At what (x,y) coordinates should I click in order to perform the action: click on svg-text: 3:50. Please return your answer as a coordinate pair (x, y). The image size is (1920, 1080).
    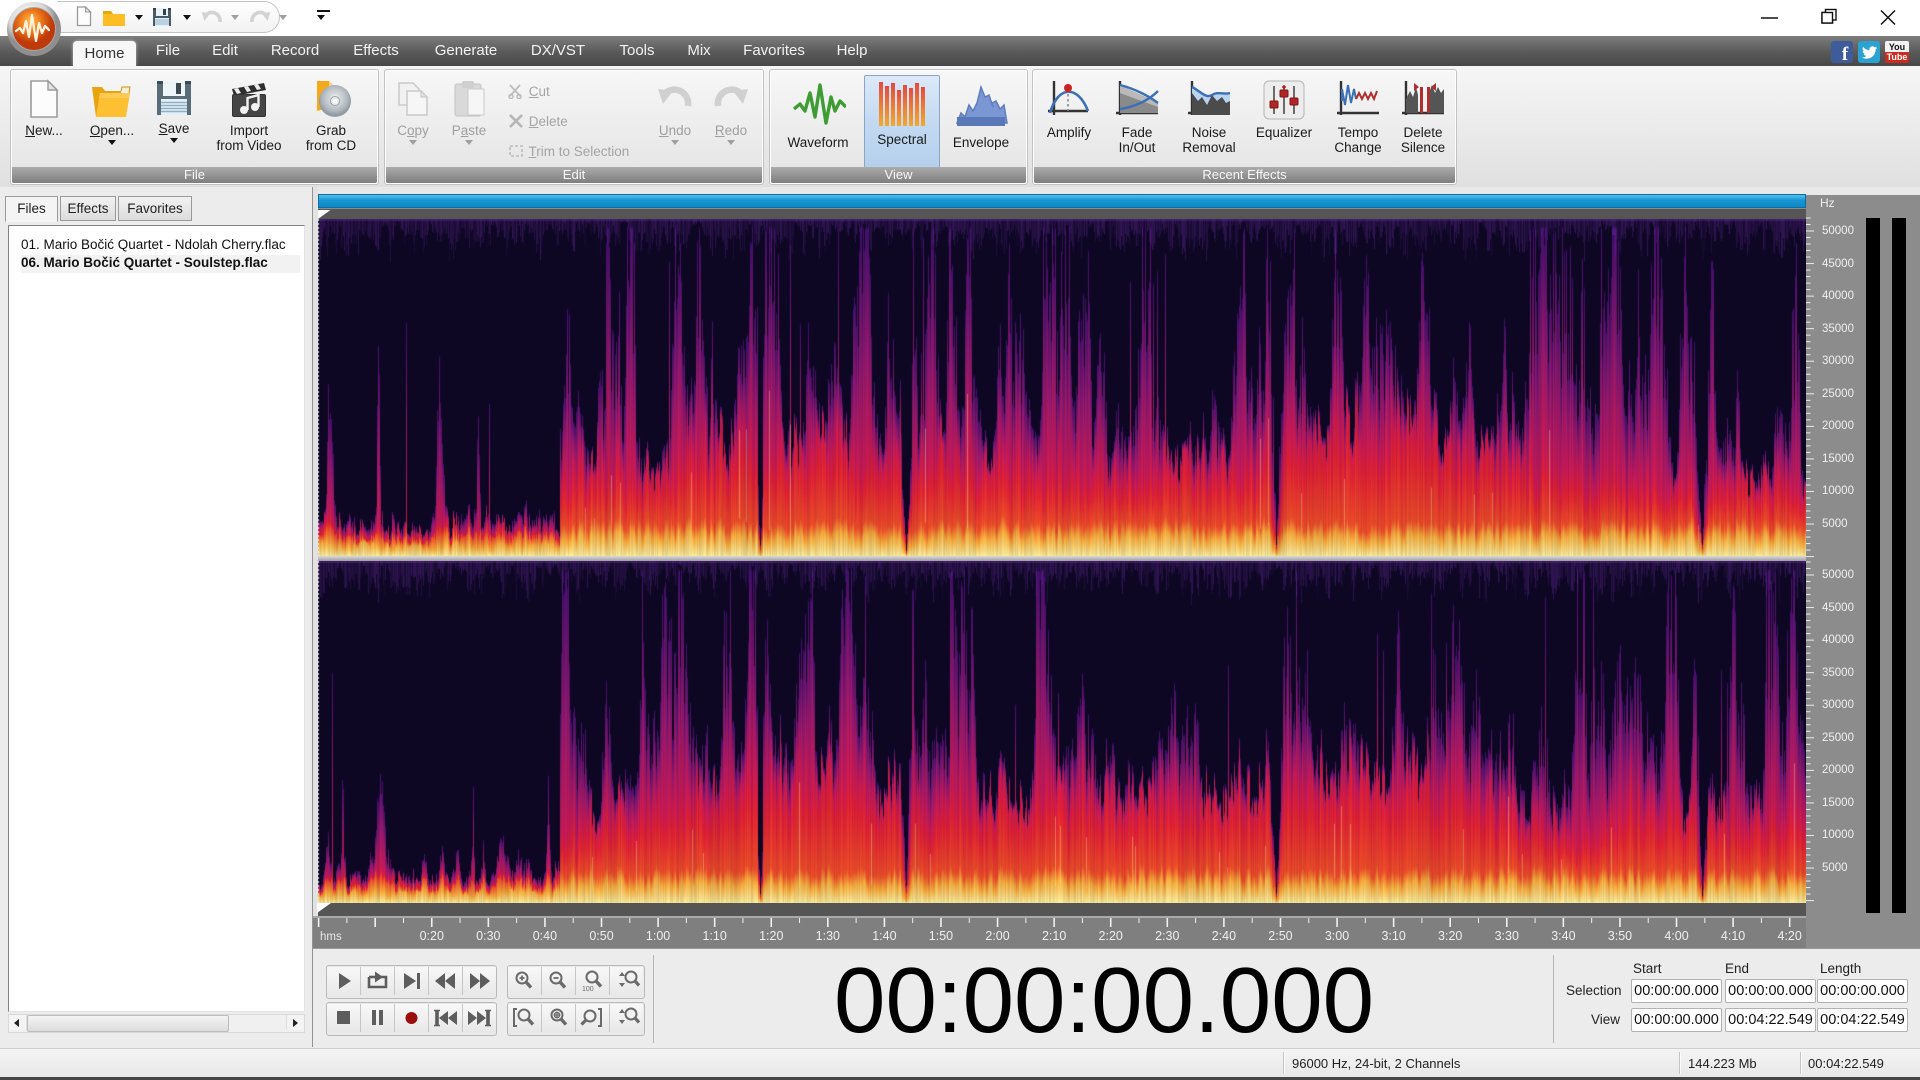
    Looking at the image, I should click on (1620, 936).